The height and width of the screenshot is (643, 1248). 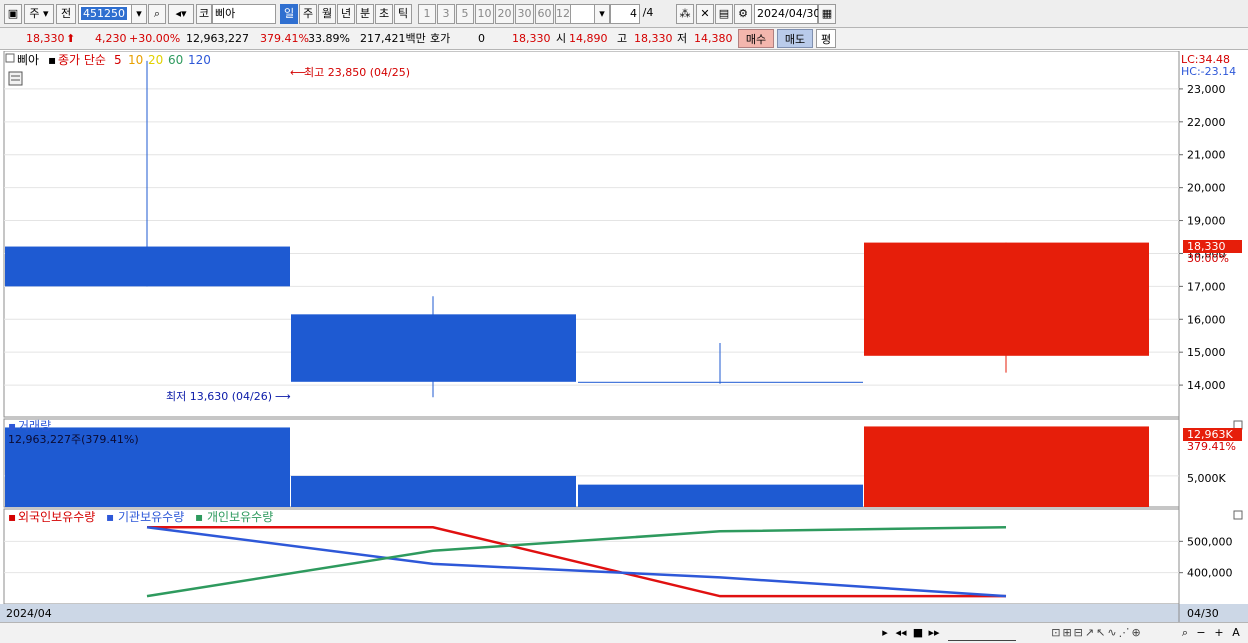 I want to click on bottom-bar: ▸ ◂◂ ■ ▸▸ ⊡⊞⊟↗↖∿⋰⊕ ⌕ − + A, so click(x=624, y=632).